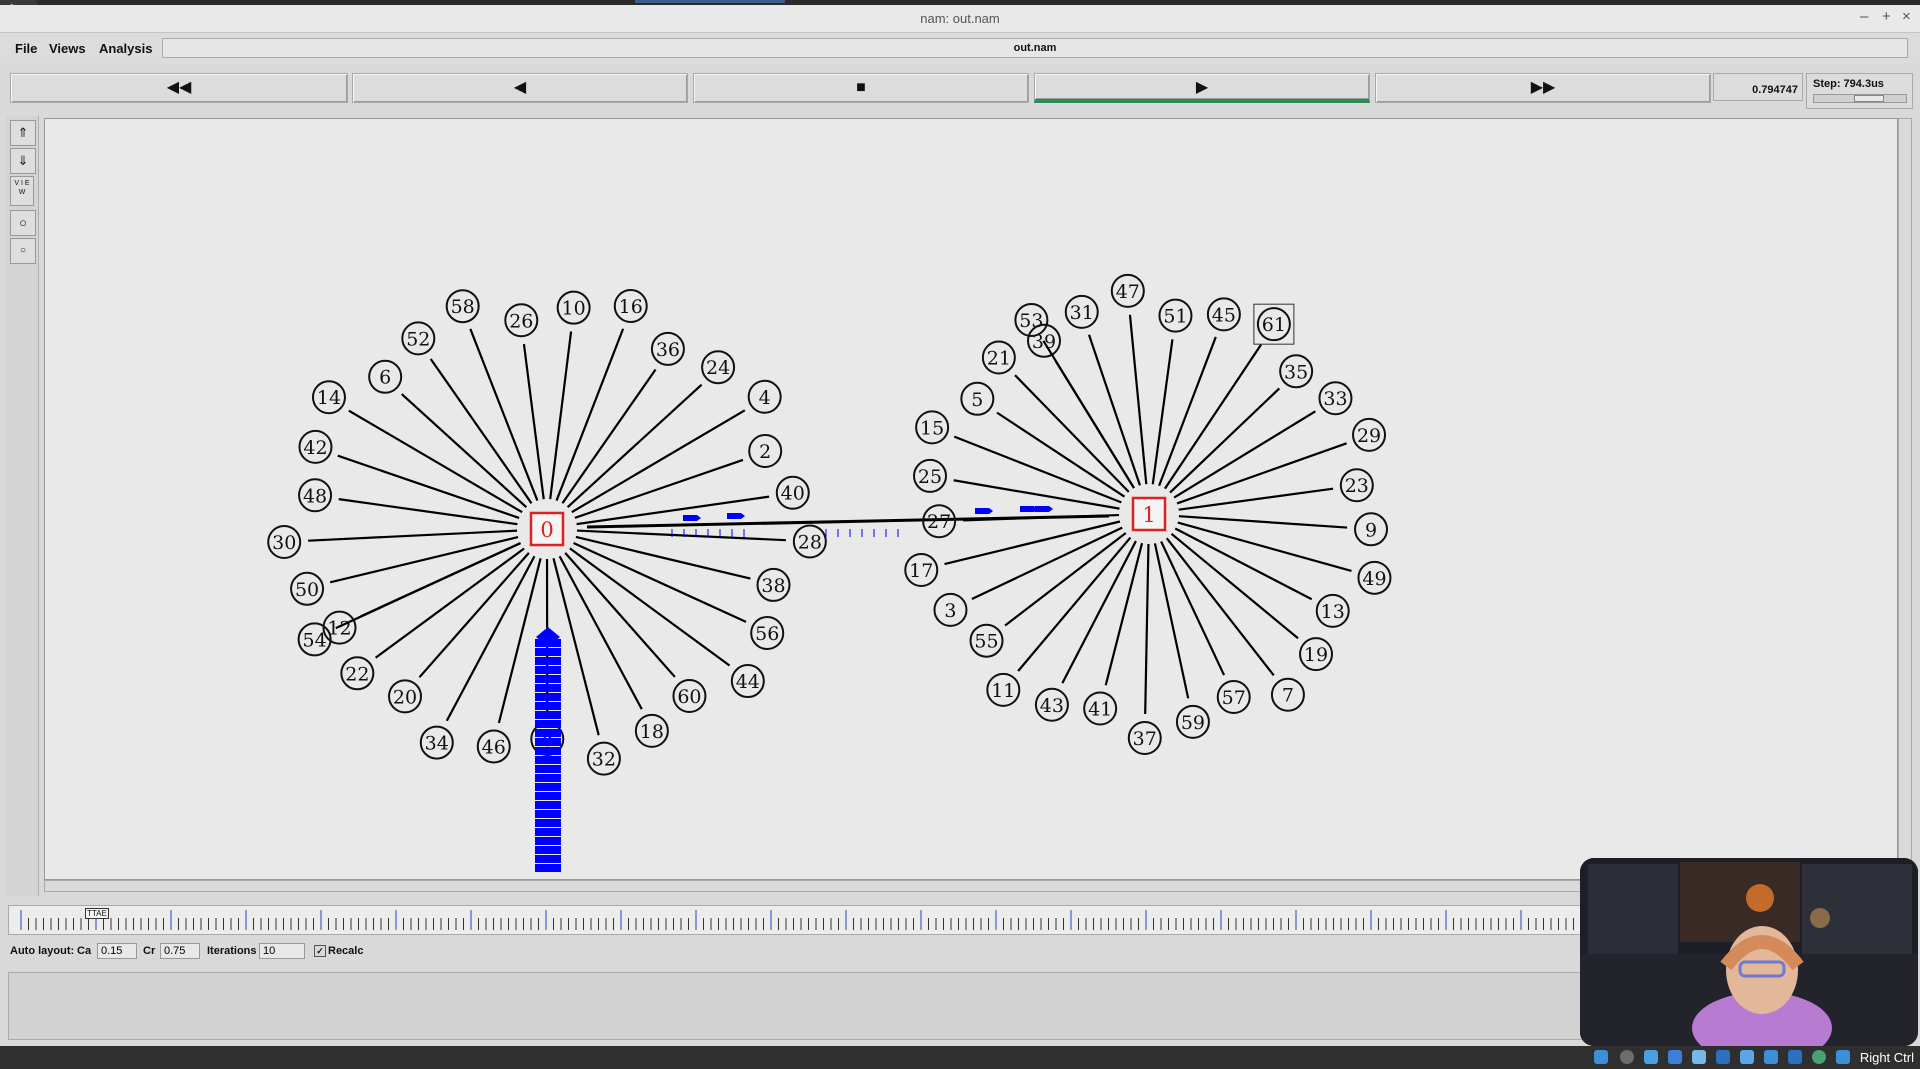 This screenshot has height=1069, width=1920. What do you see at coordinates (282, 951) in the screenshot?
I see `iterations-input` at bounding box center [282, 951].